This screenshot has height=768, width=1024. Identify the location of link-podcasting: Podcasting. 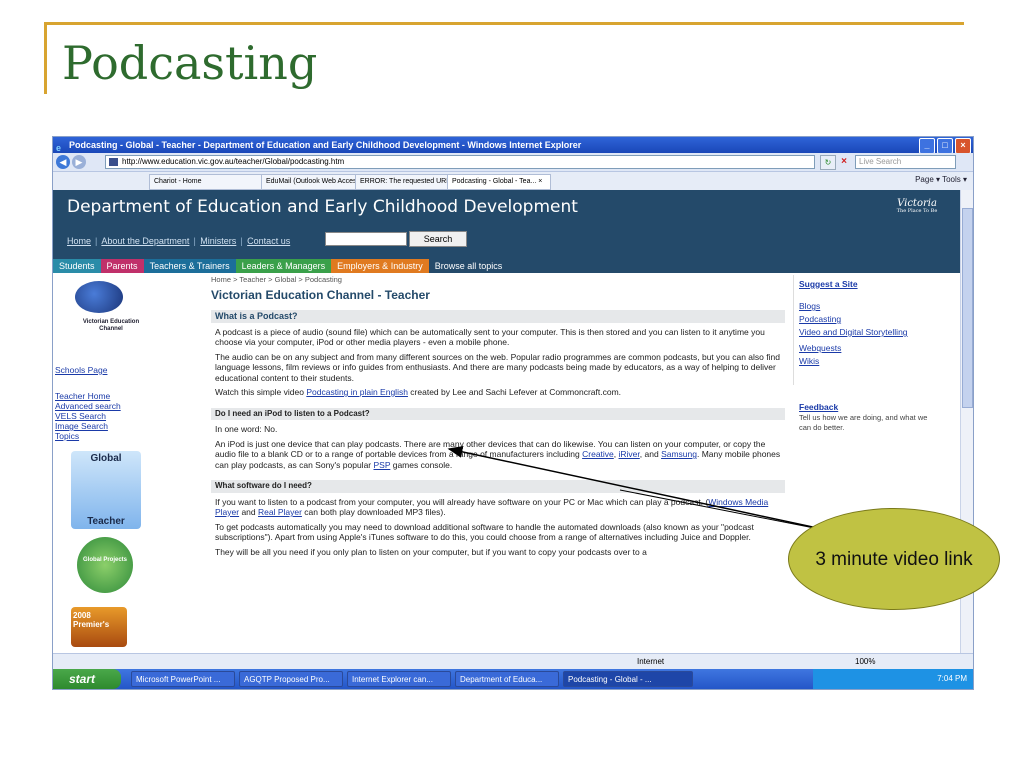
(869, 319).